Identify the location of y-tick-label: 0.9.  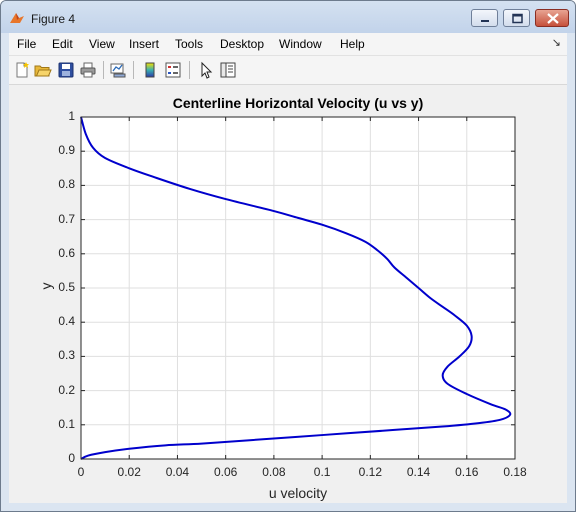
(66, 150).